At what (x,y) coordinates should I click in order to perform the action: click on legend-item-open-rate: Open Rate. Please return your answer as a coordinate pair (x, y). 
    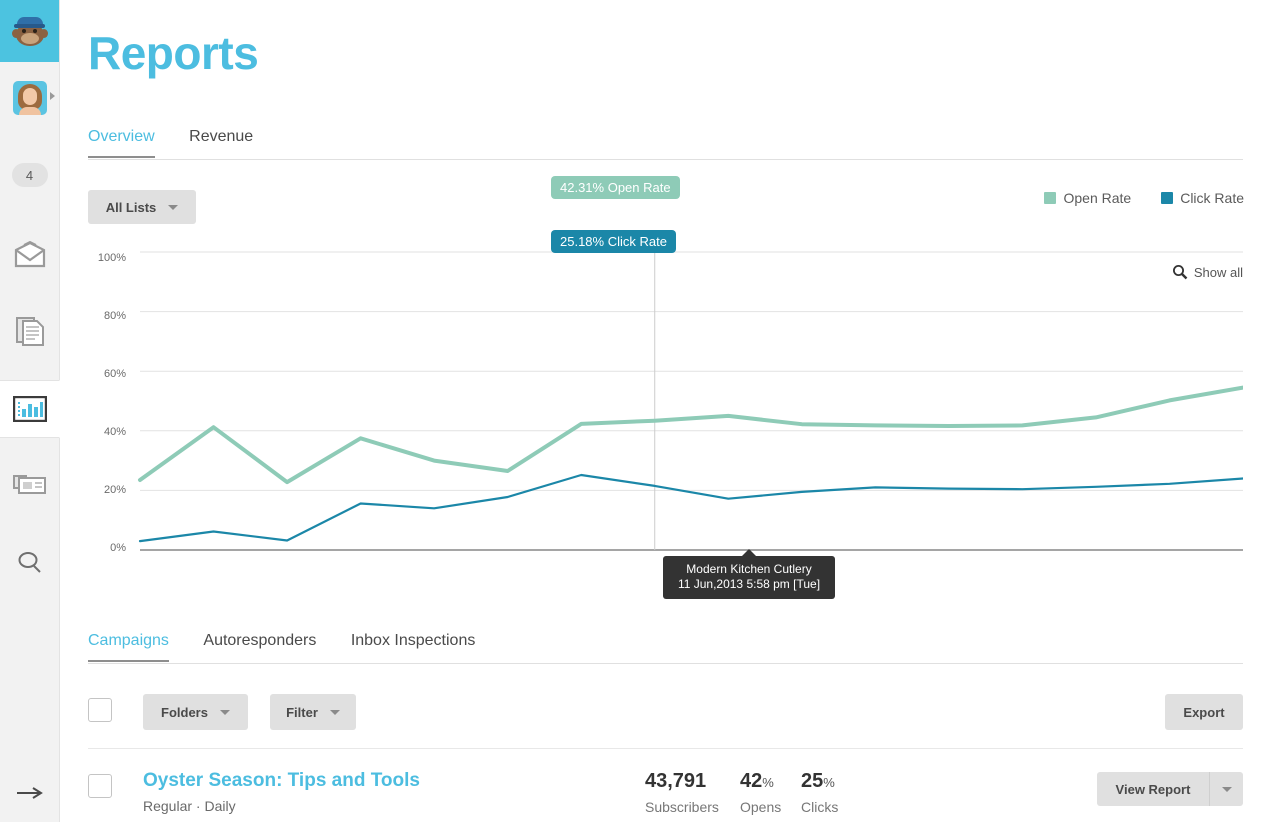
    Looking at the image, I should click on (1087, 198).